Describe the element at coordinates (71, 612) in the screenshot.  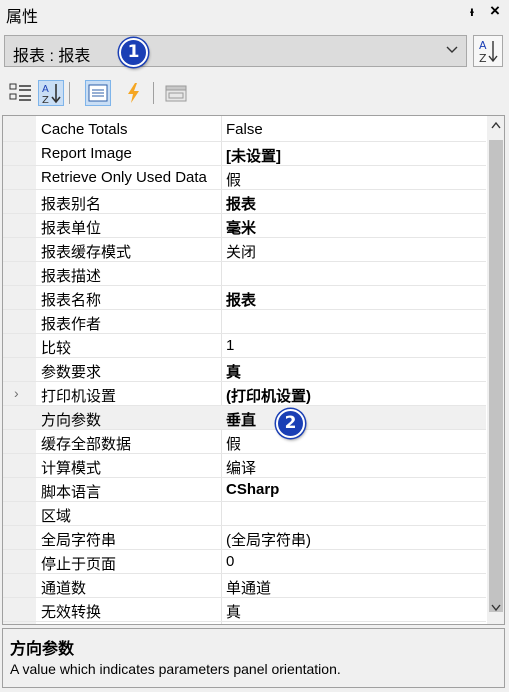
I see `property-name: 无效转换` at that location.